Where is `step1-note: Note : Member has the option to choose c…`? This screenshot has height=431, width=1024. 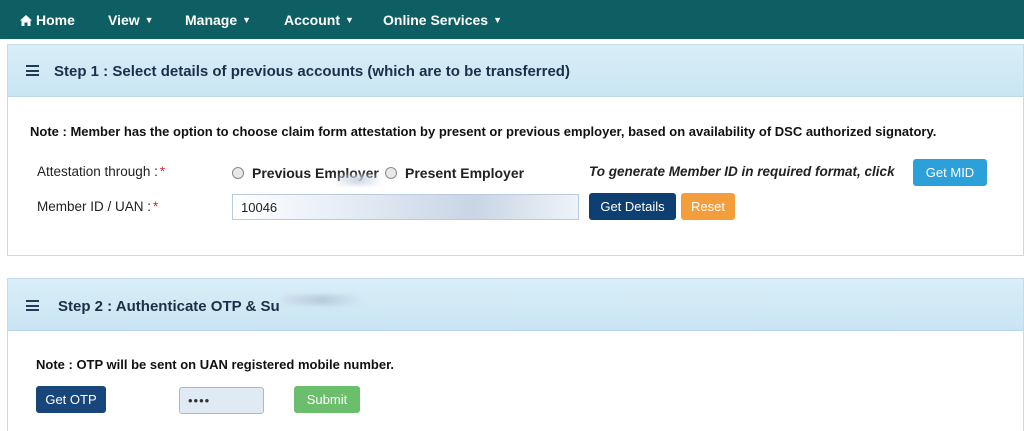
step1-note: Note : Member has the option to choose c… is located at coordinates (483, 131).